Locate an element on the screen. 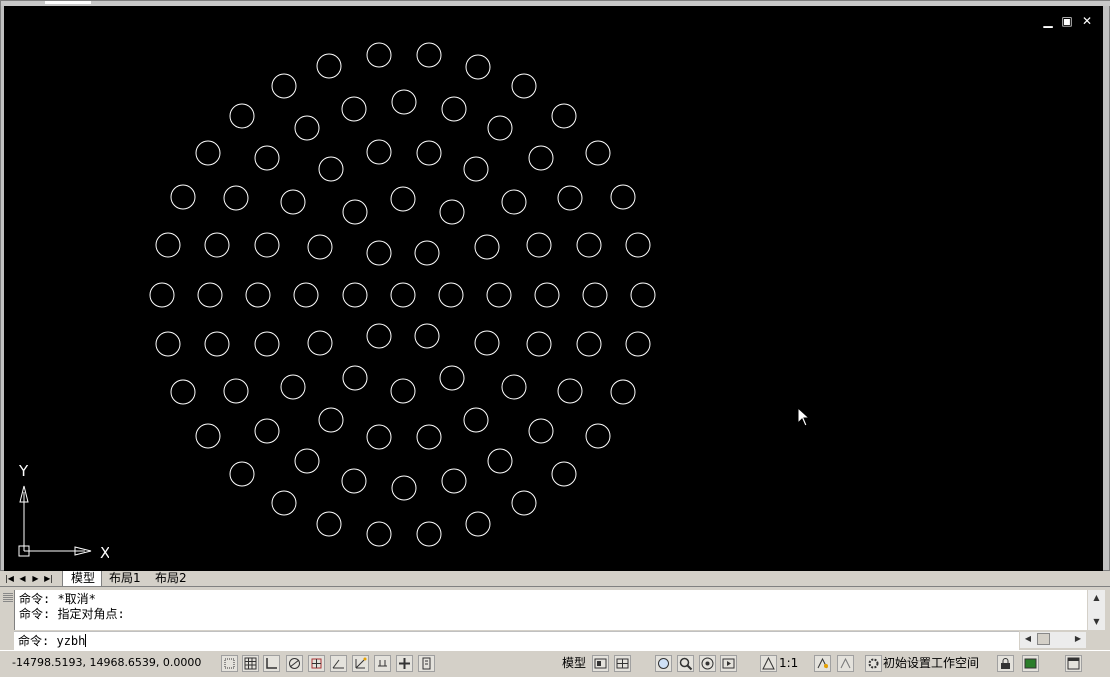  dyn-icon is located at coordinates (382, 663).